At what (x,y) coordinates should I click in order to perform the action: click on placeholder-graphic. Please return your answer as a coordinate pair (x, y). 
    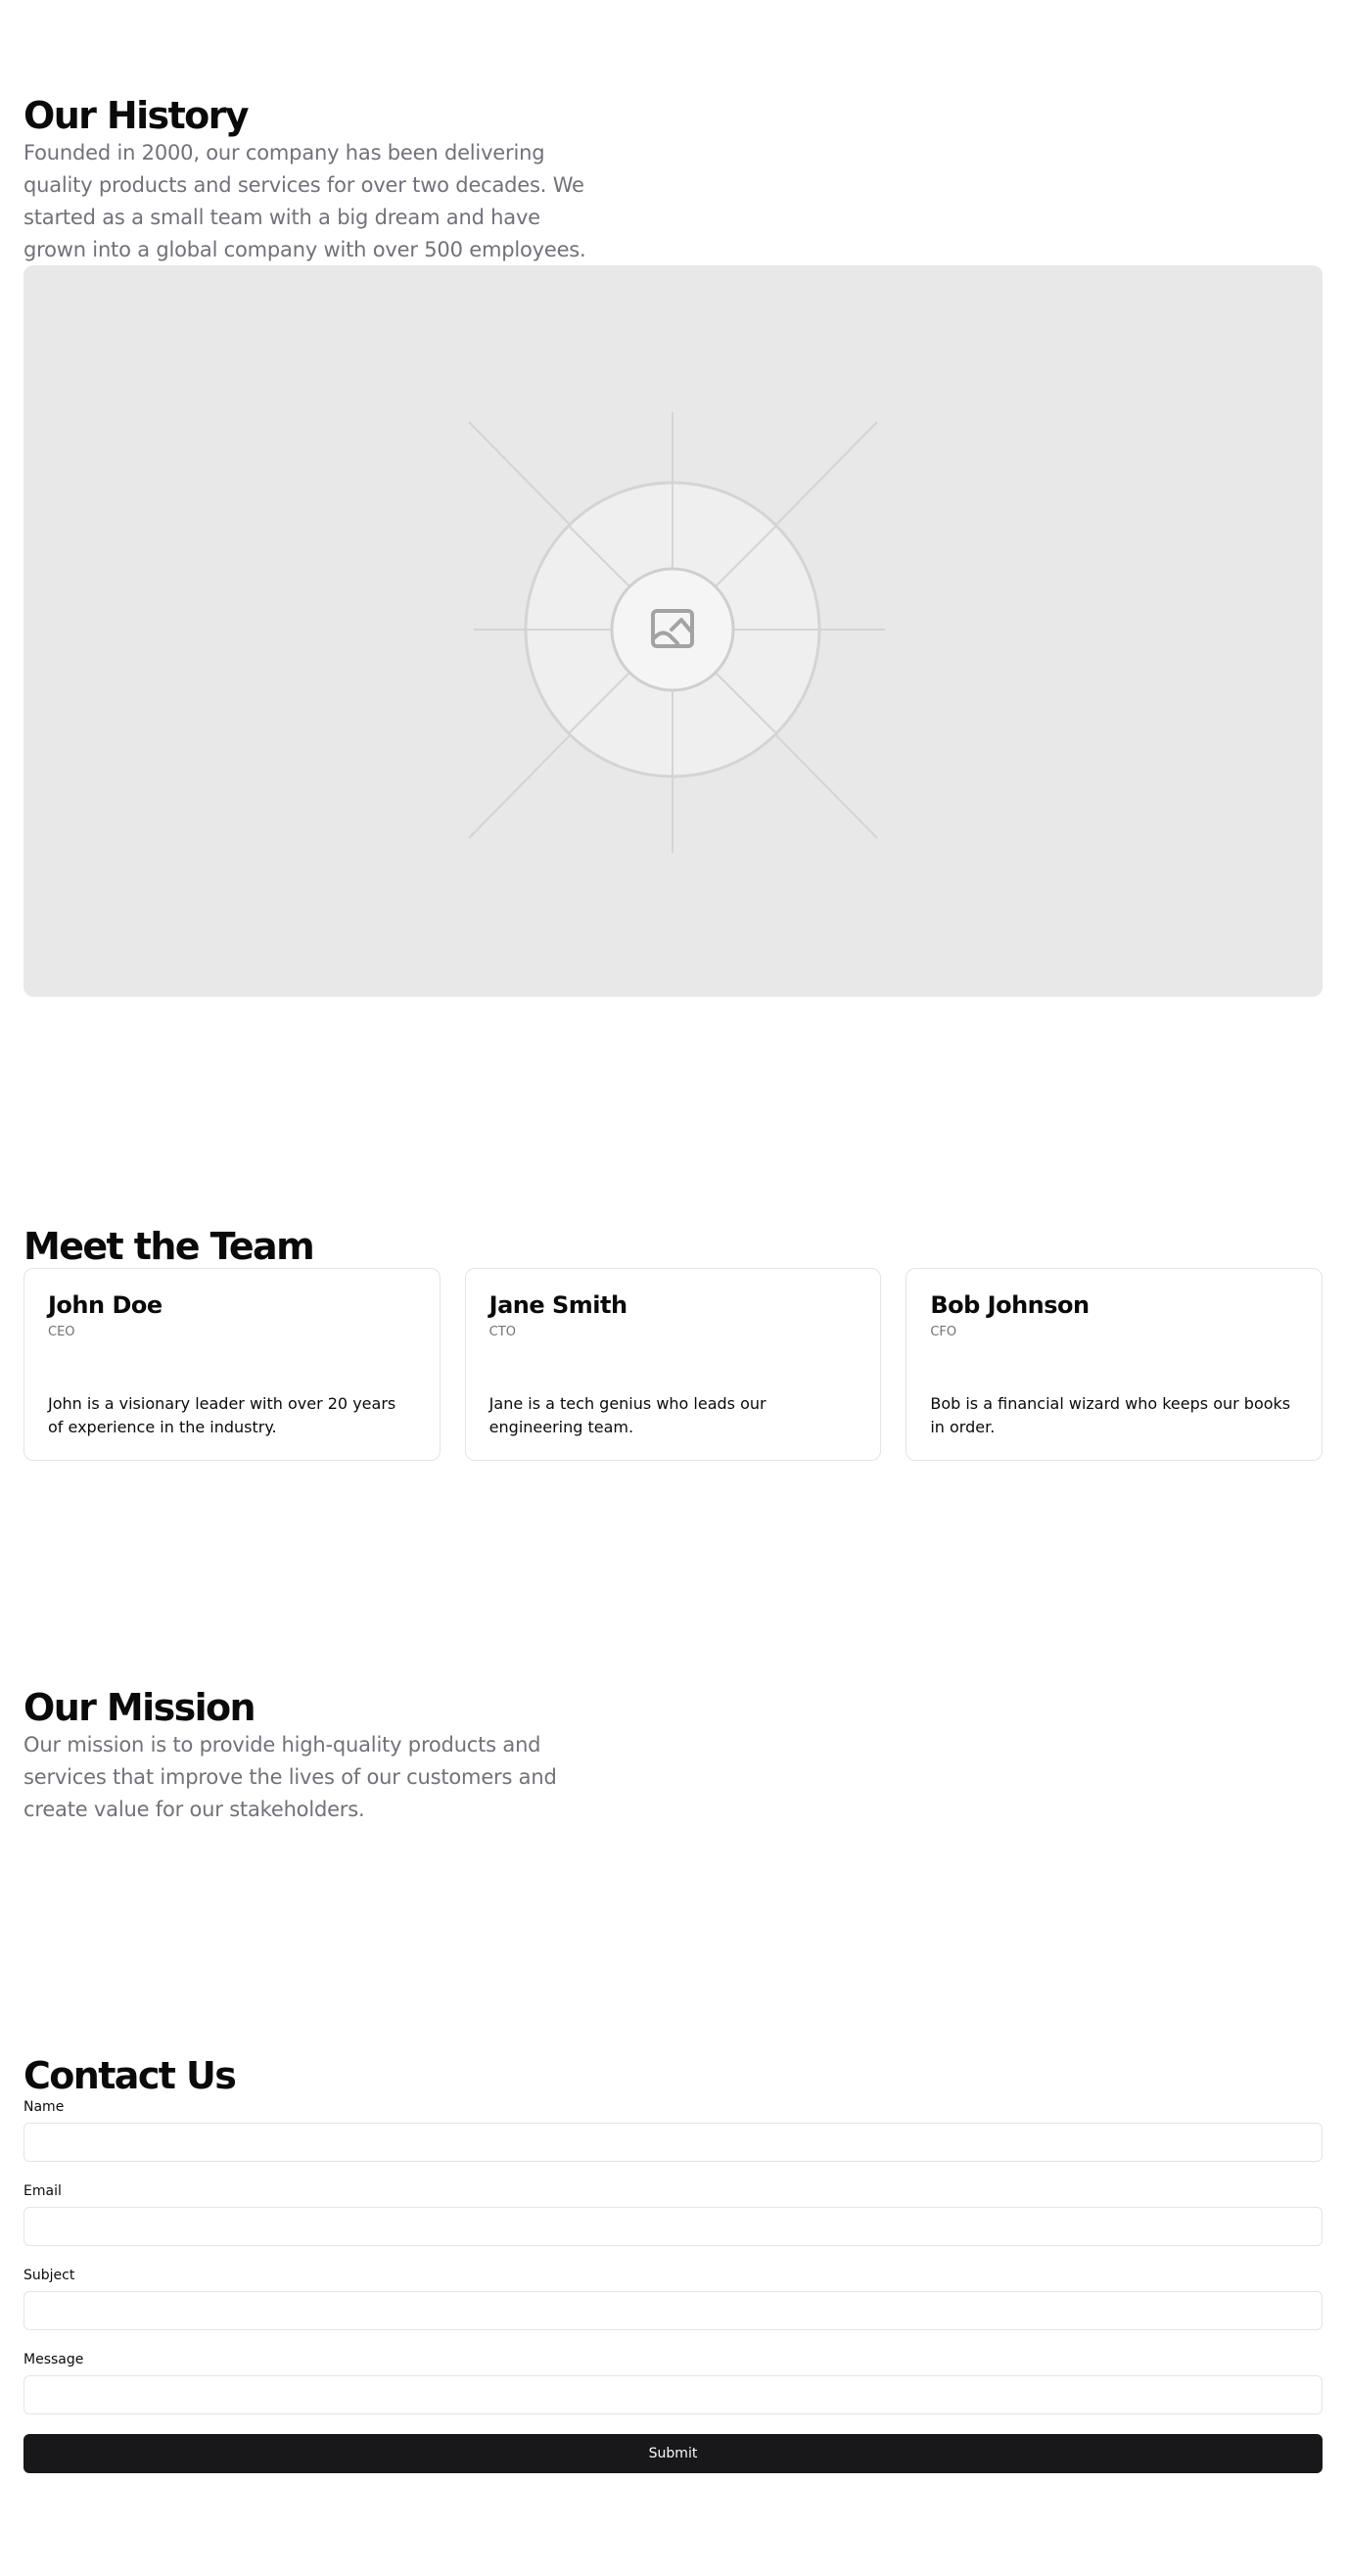
    Looking at the image, I should click on (676, 633).